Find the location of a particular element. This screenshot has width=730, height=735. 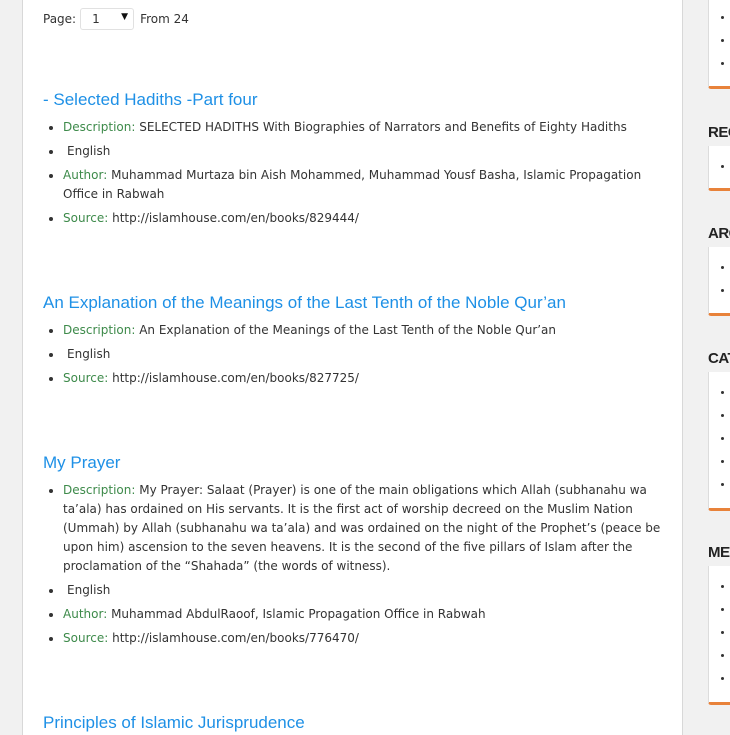

widget-title-meta: MET is located at coordinates (719, 552).